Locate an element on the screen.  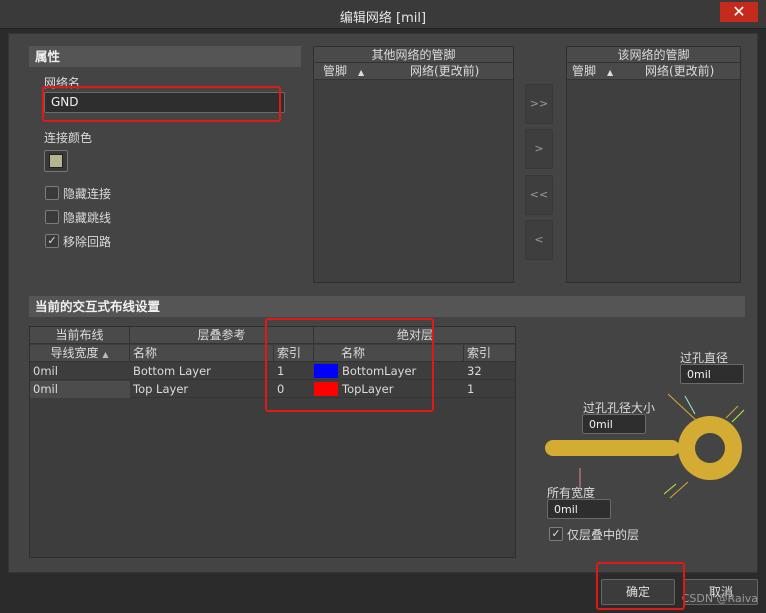
this-net-col: 网络(更改前) is located at coordinates (679, 71).